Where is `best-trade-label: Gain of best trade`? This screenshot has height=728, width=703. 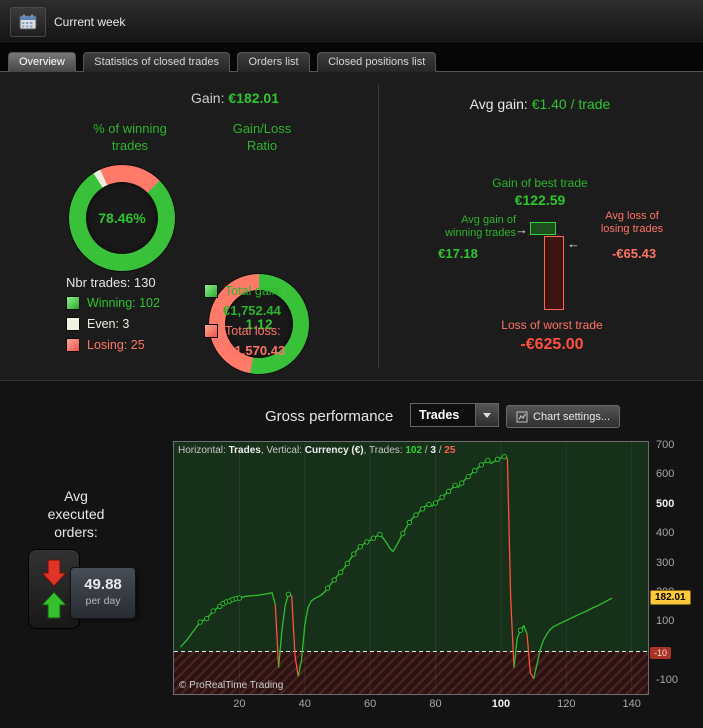
best-trade-label: Gain of best trade is located at coordinates (540, 183).